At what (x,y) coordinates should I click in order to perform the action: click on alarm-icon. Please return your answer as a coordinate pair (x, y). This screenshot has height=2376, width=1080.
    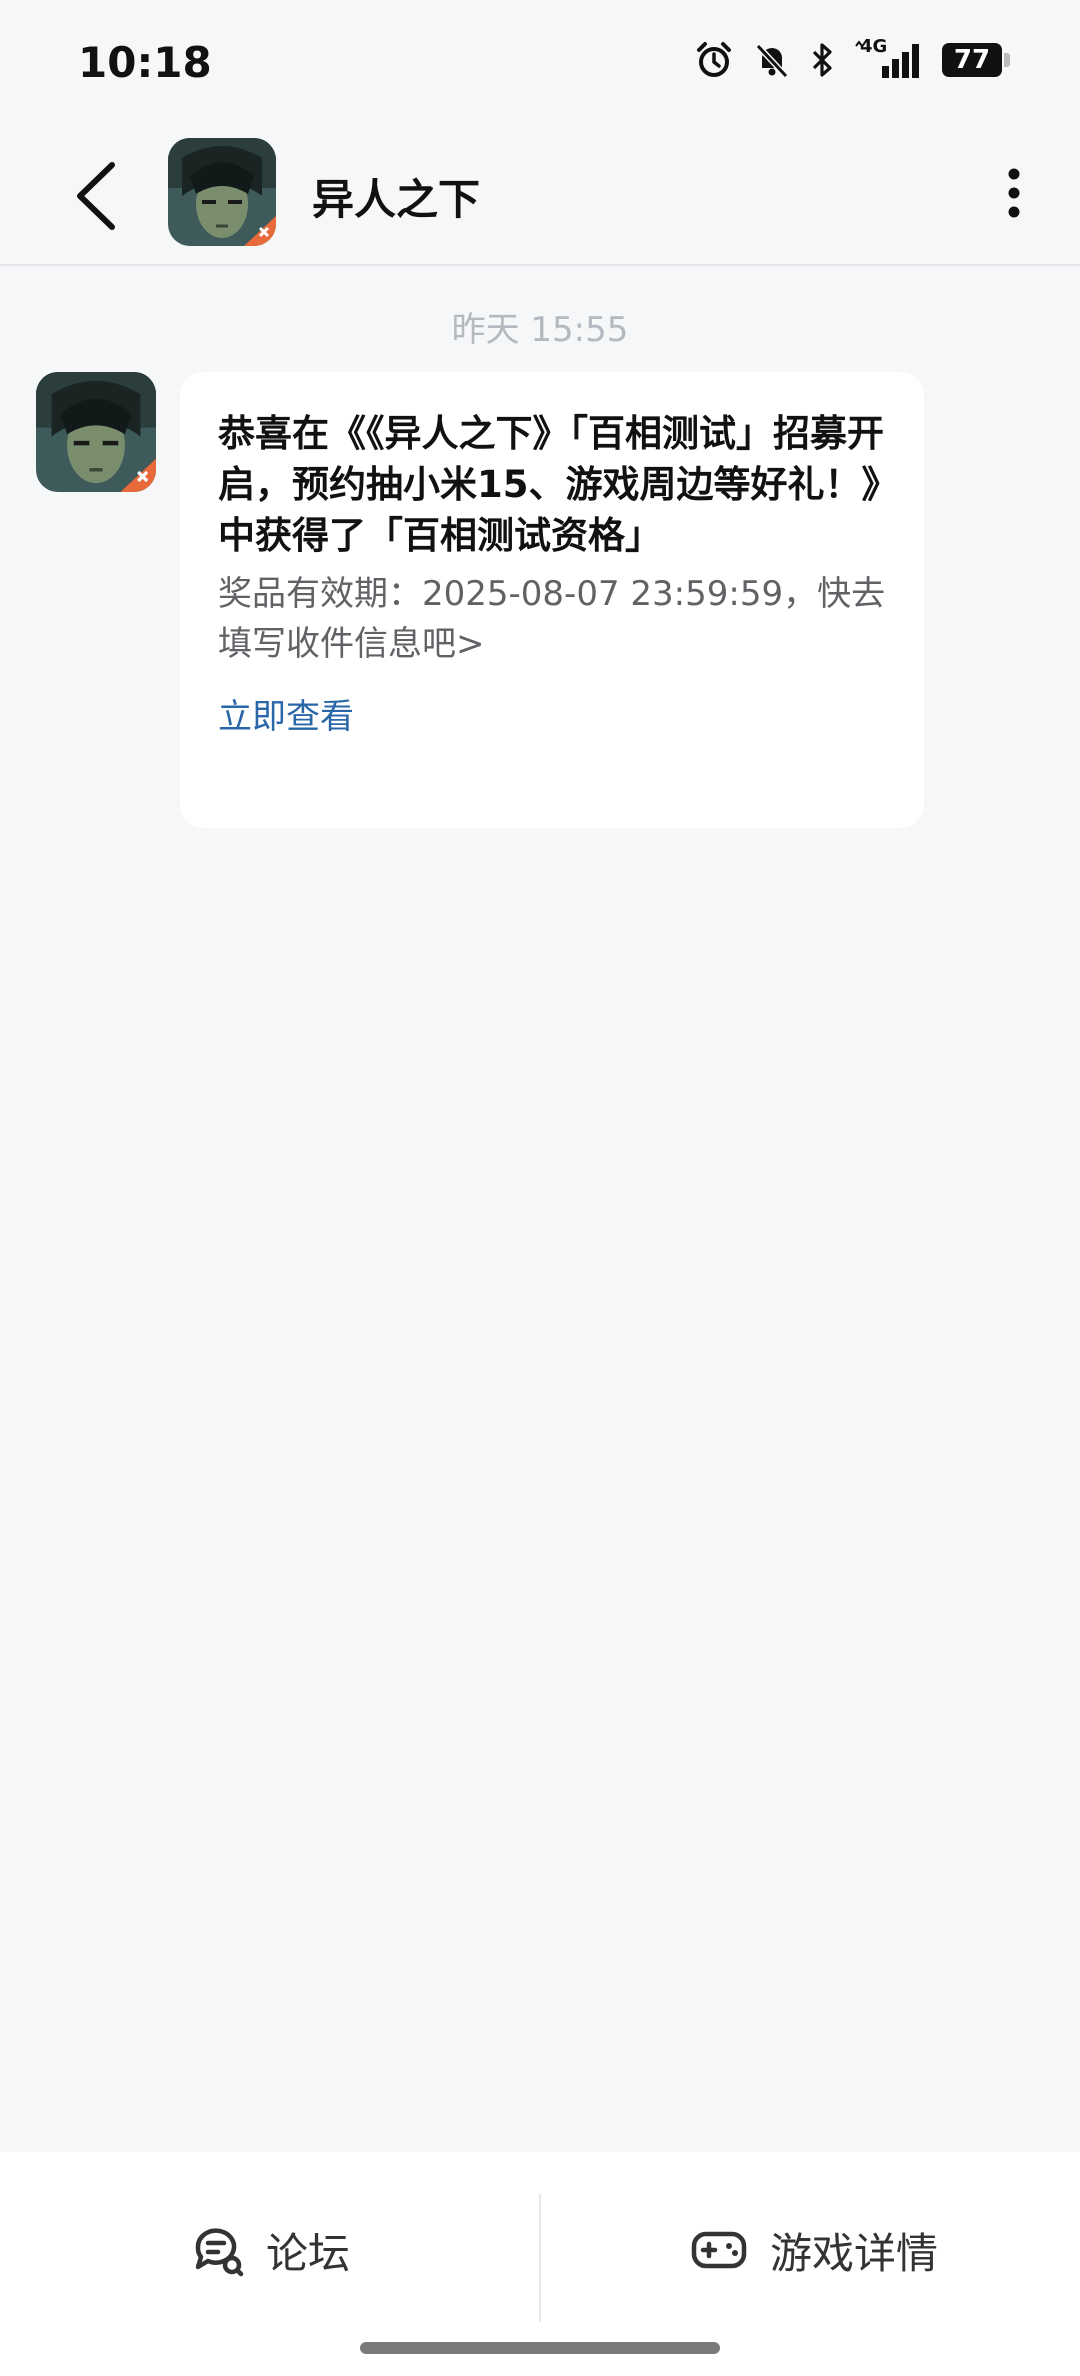
    Looking at the image, I should click on (714, 59).